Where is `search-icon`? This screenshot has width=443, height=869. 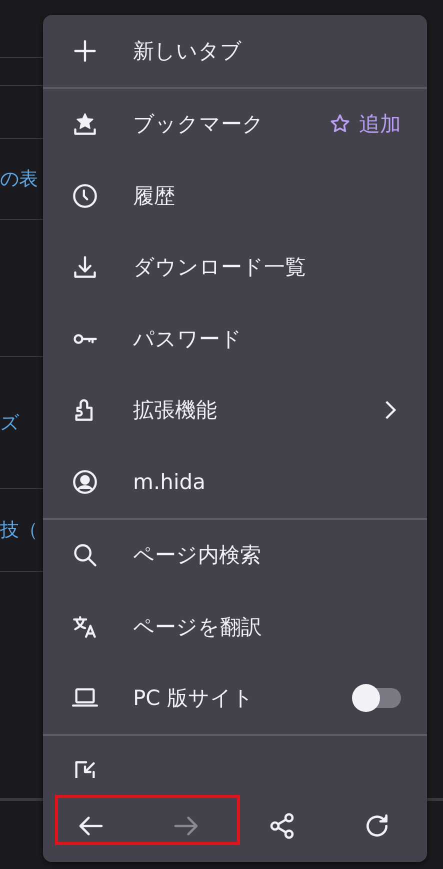
search-icon is located at coordinates (85, 555).